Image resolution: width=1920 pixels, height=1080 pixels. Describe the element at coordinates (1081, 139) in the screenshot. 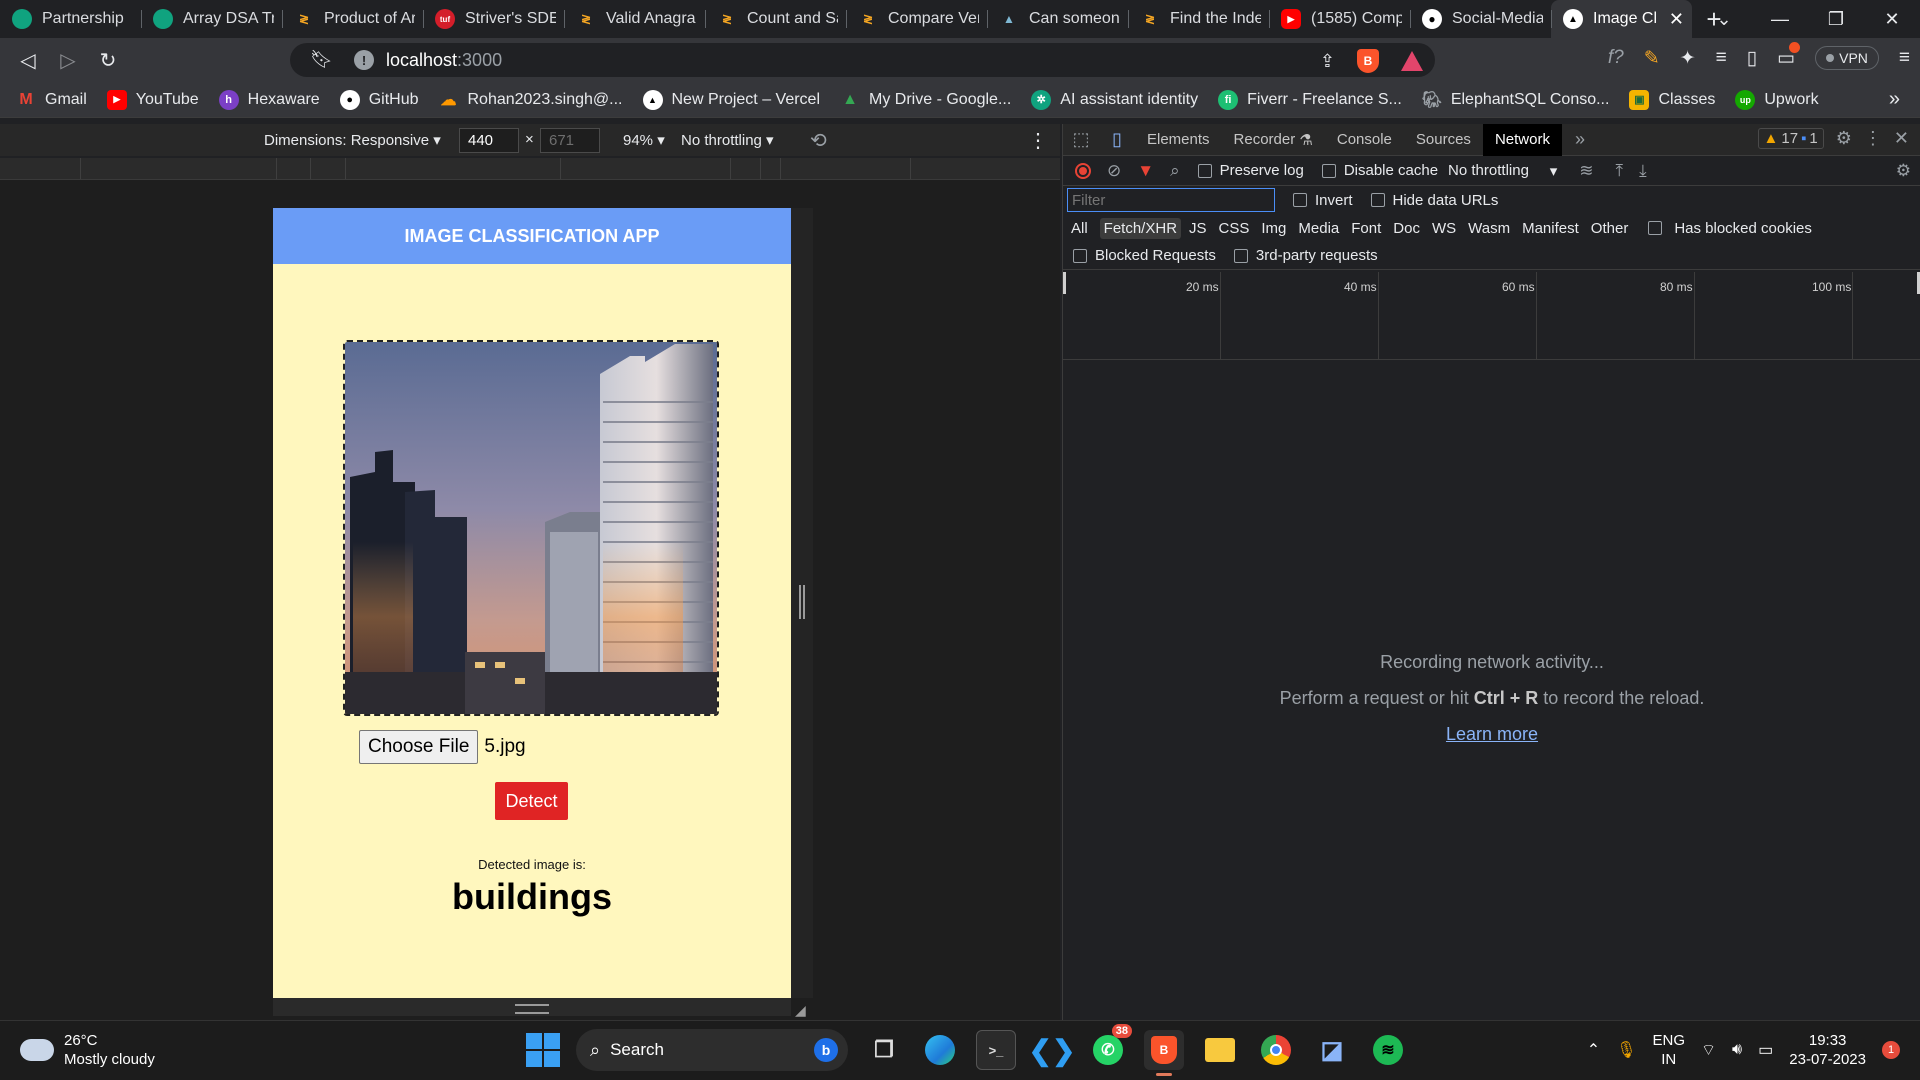

I see `inspect-element-icon: ⬚` at that location.